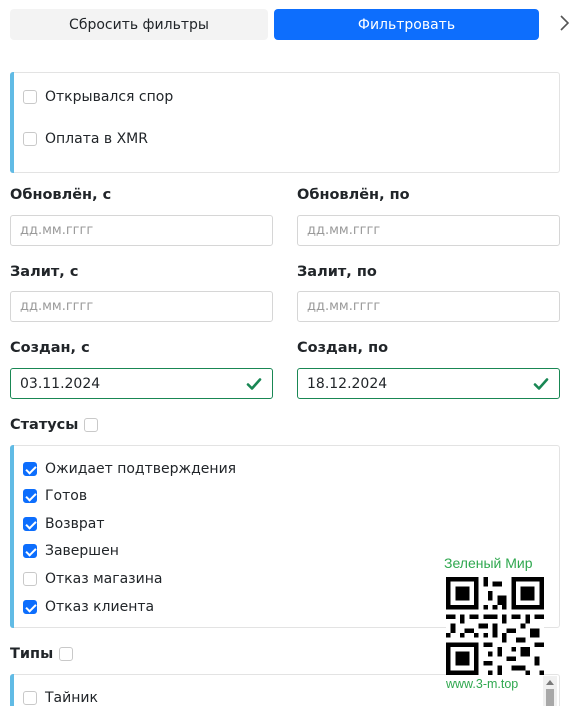 This screenshot has height=706, width=570. What do you see at coordinates (44, 425) in the screenshot?
I see `statuses-label: Статусы` at bounding box center [44, 425].